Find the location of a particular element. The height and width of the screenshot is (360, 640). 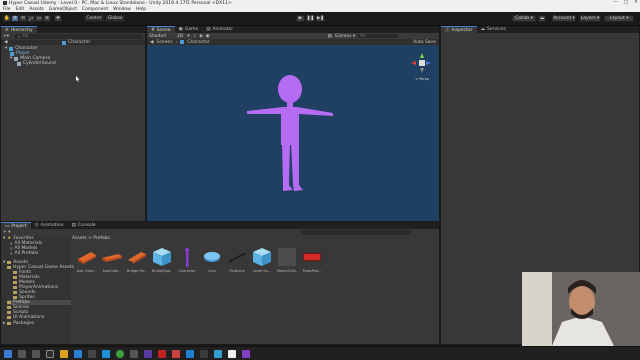

asset-label: Character is located at coordinates (187, 271).